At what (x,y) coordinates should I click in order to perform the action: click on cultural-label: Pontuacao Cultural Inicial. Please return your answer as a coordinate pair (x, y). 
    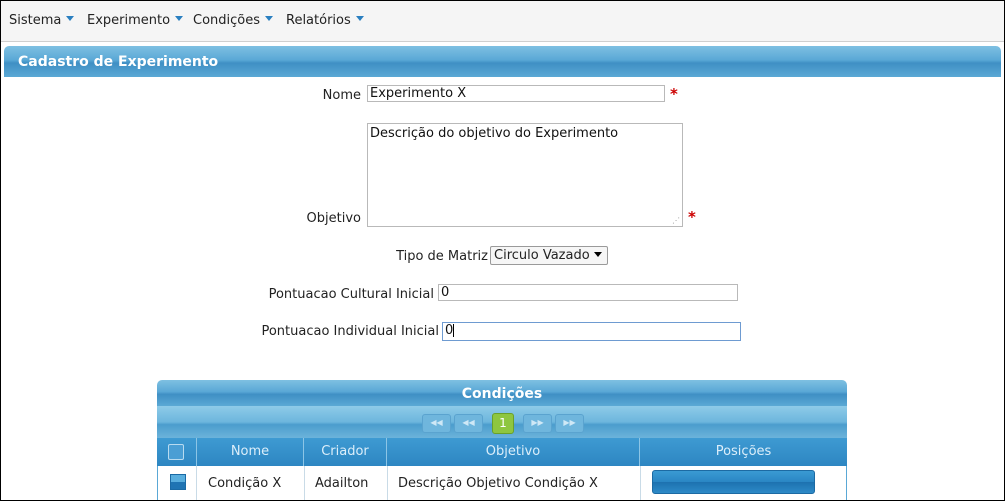
    Looking at the image, I should click on (351, 294).